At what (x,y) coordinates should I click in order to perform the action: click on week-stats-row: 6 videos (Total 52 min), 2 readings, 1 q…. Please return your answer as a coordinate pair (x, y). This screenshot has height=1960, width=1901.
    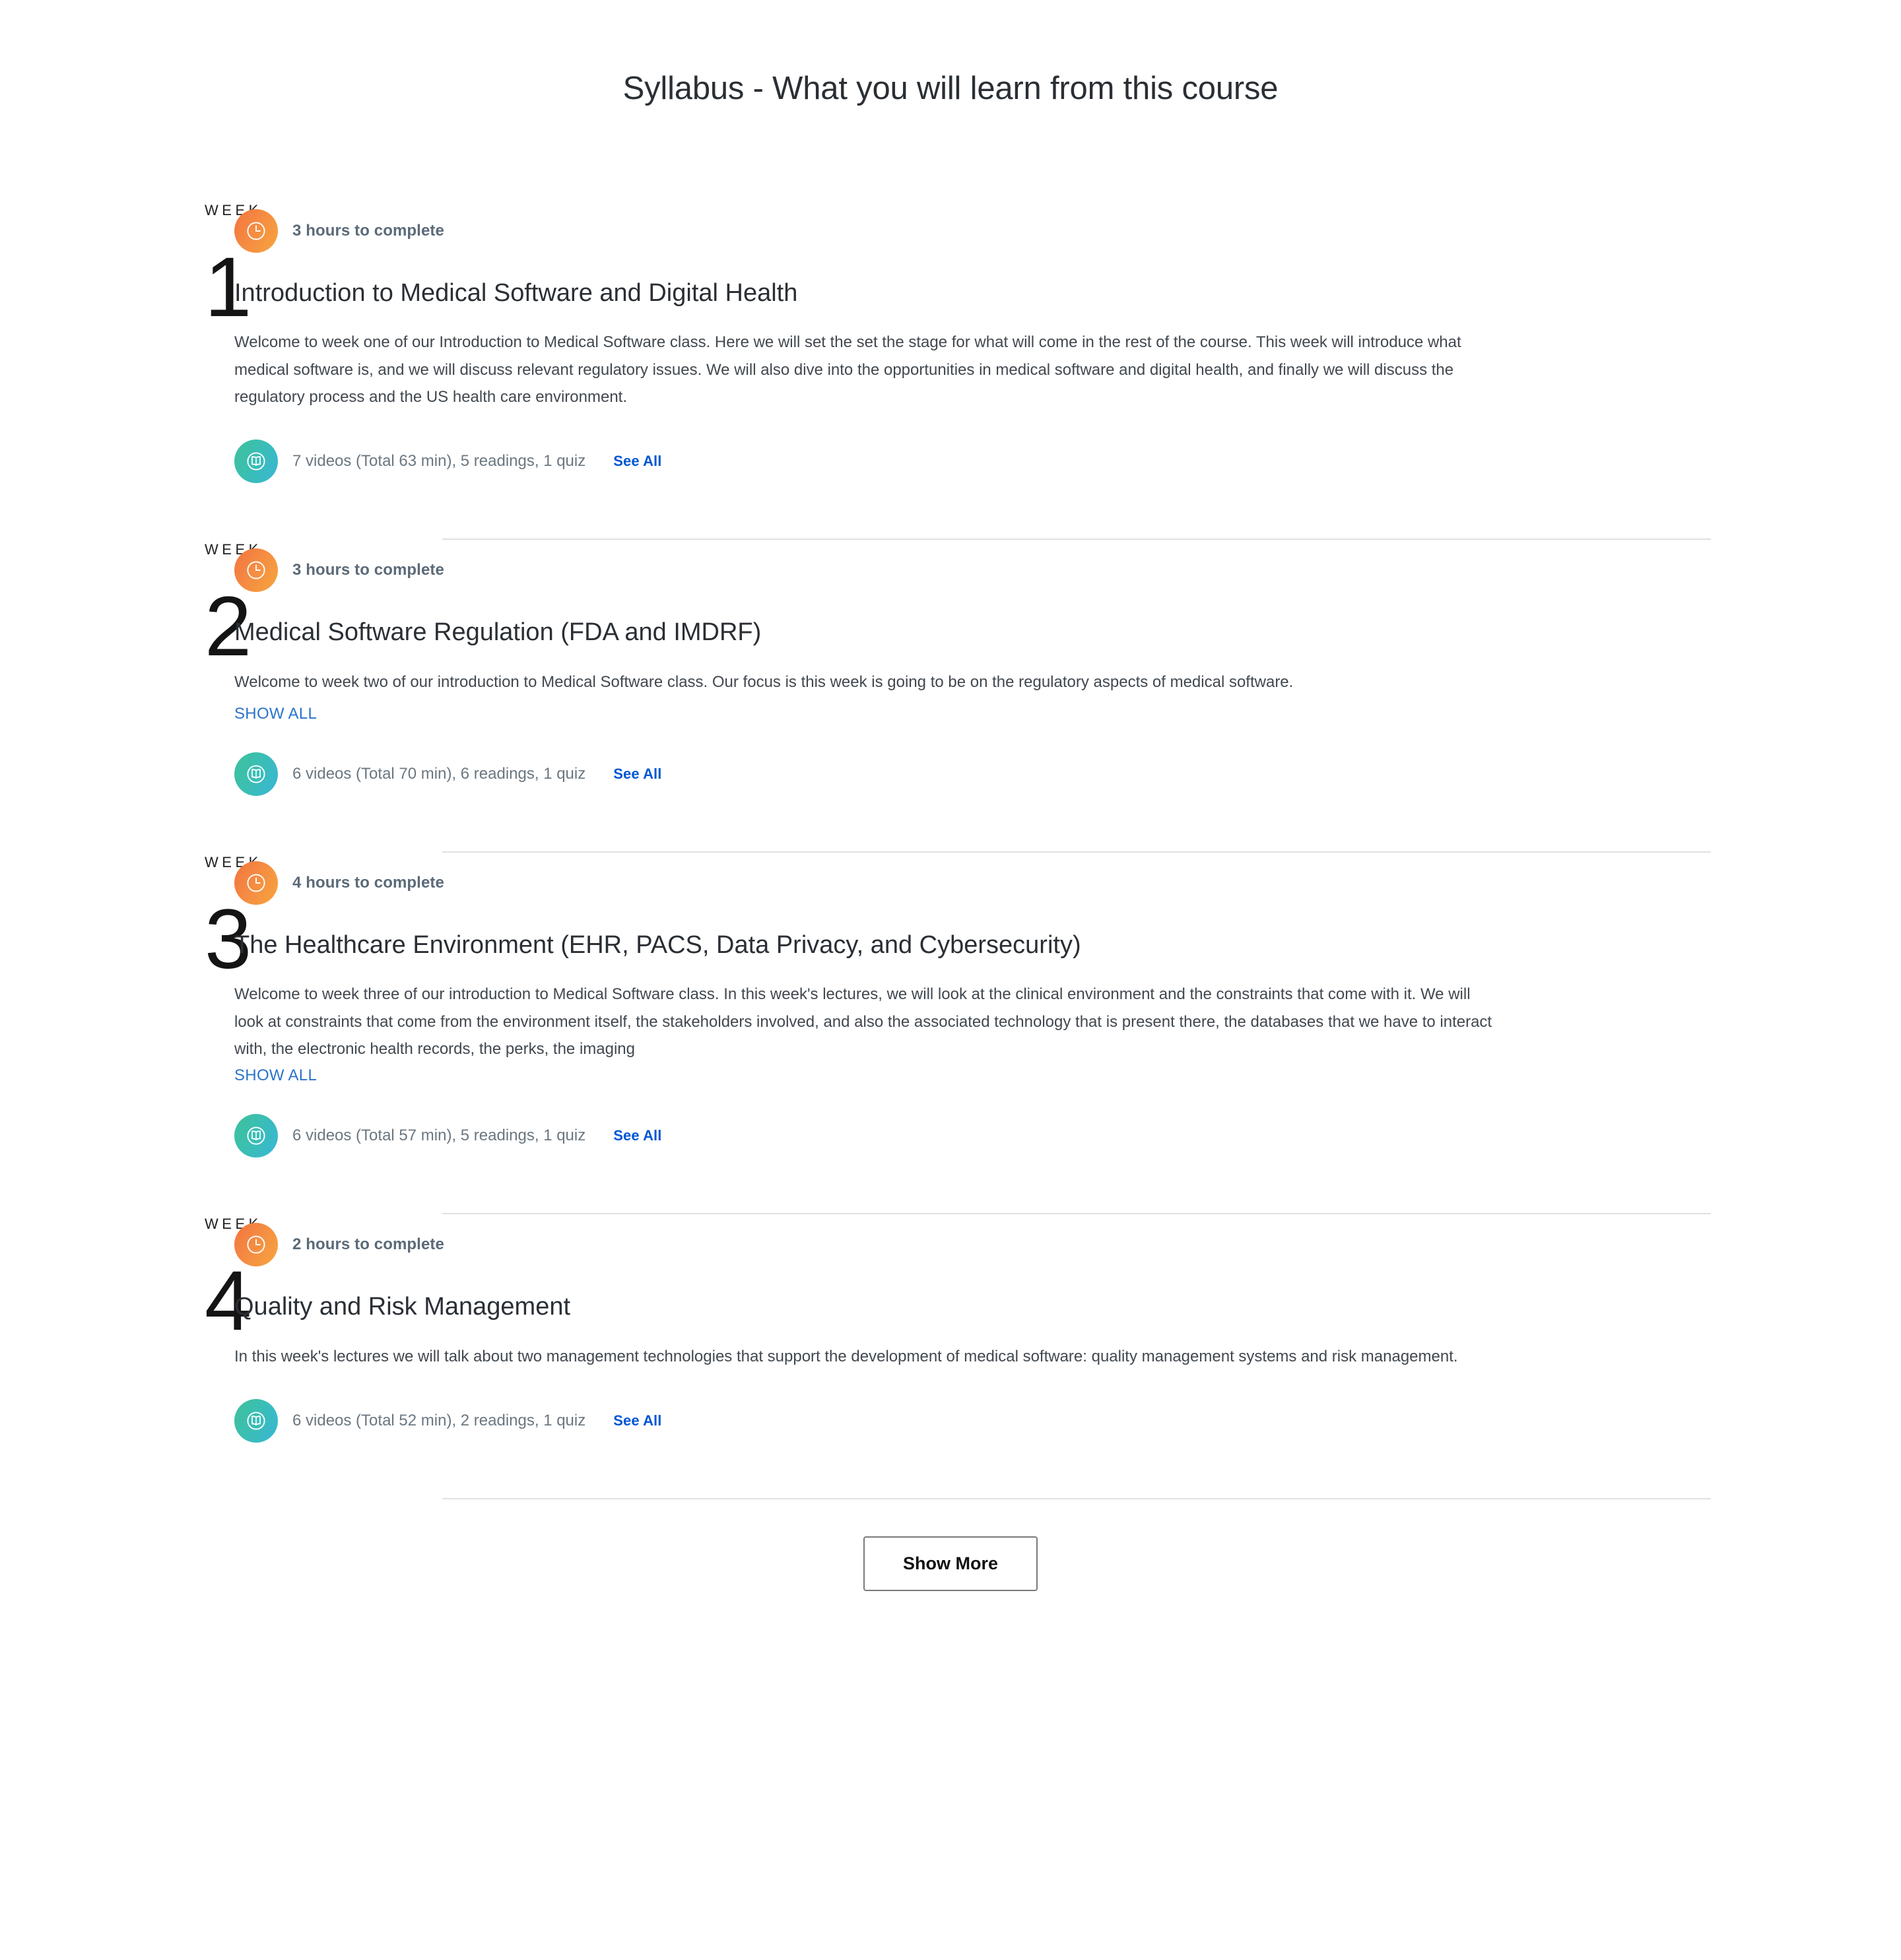
    Looking at the image, I should click on (868, 1421).